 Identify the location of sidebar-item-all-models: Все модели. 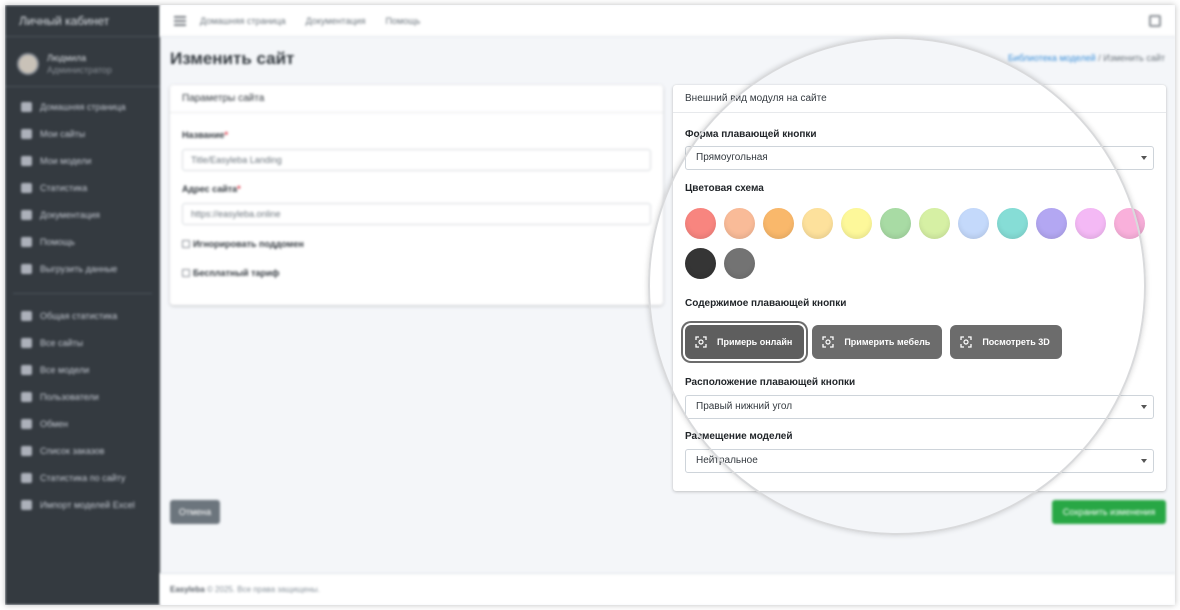
(82, 369).